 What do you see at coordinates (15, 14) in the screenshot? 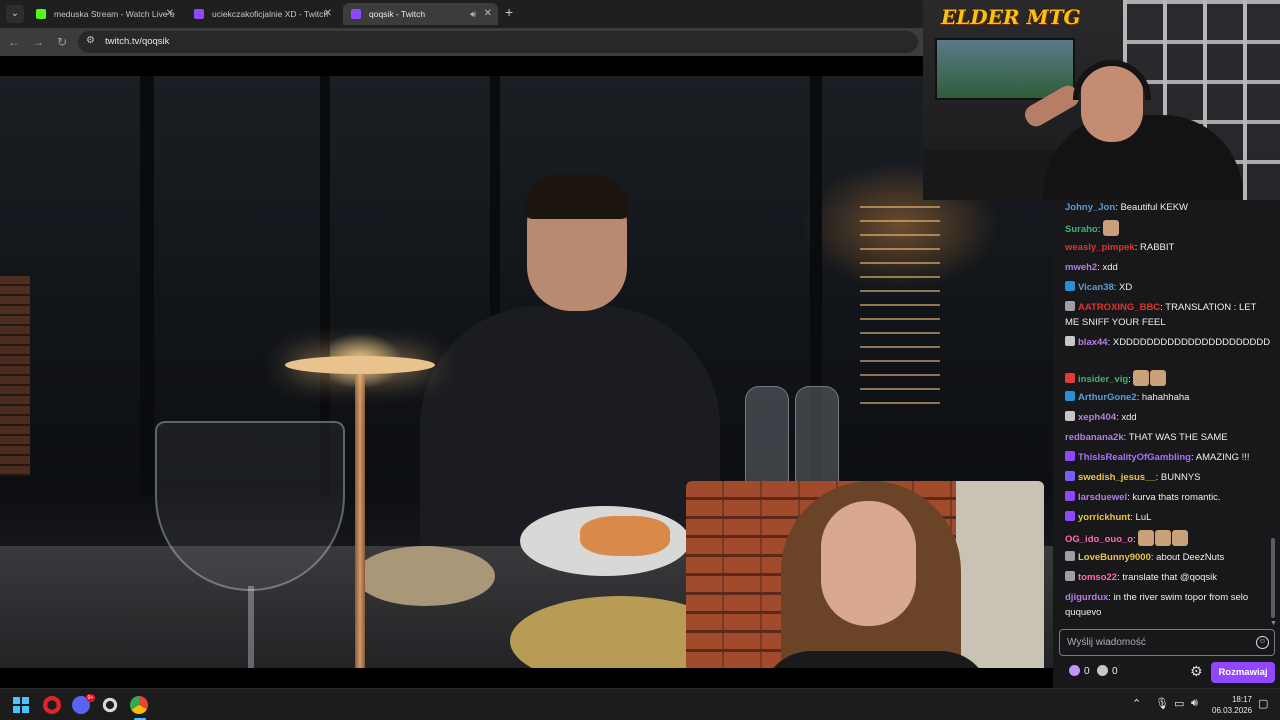
I see `tab-search-icon: ⌄` at bounding box center [15, 14].